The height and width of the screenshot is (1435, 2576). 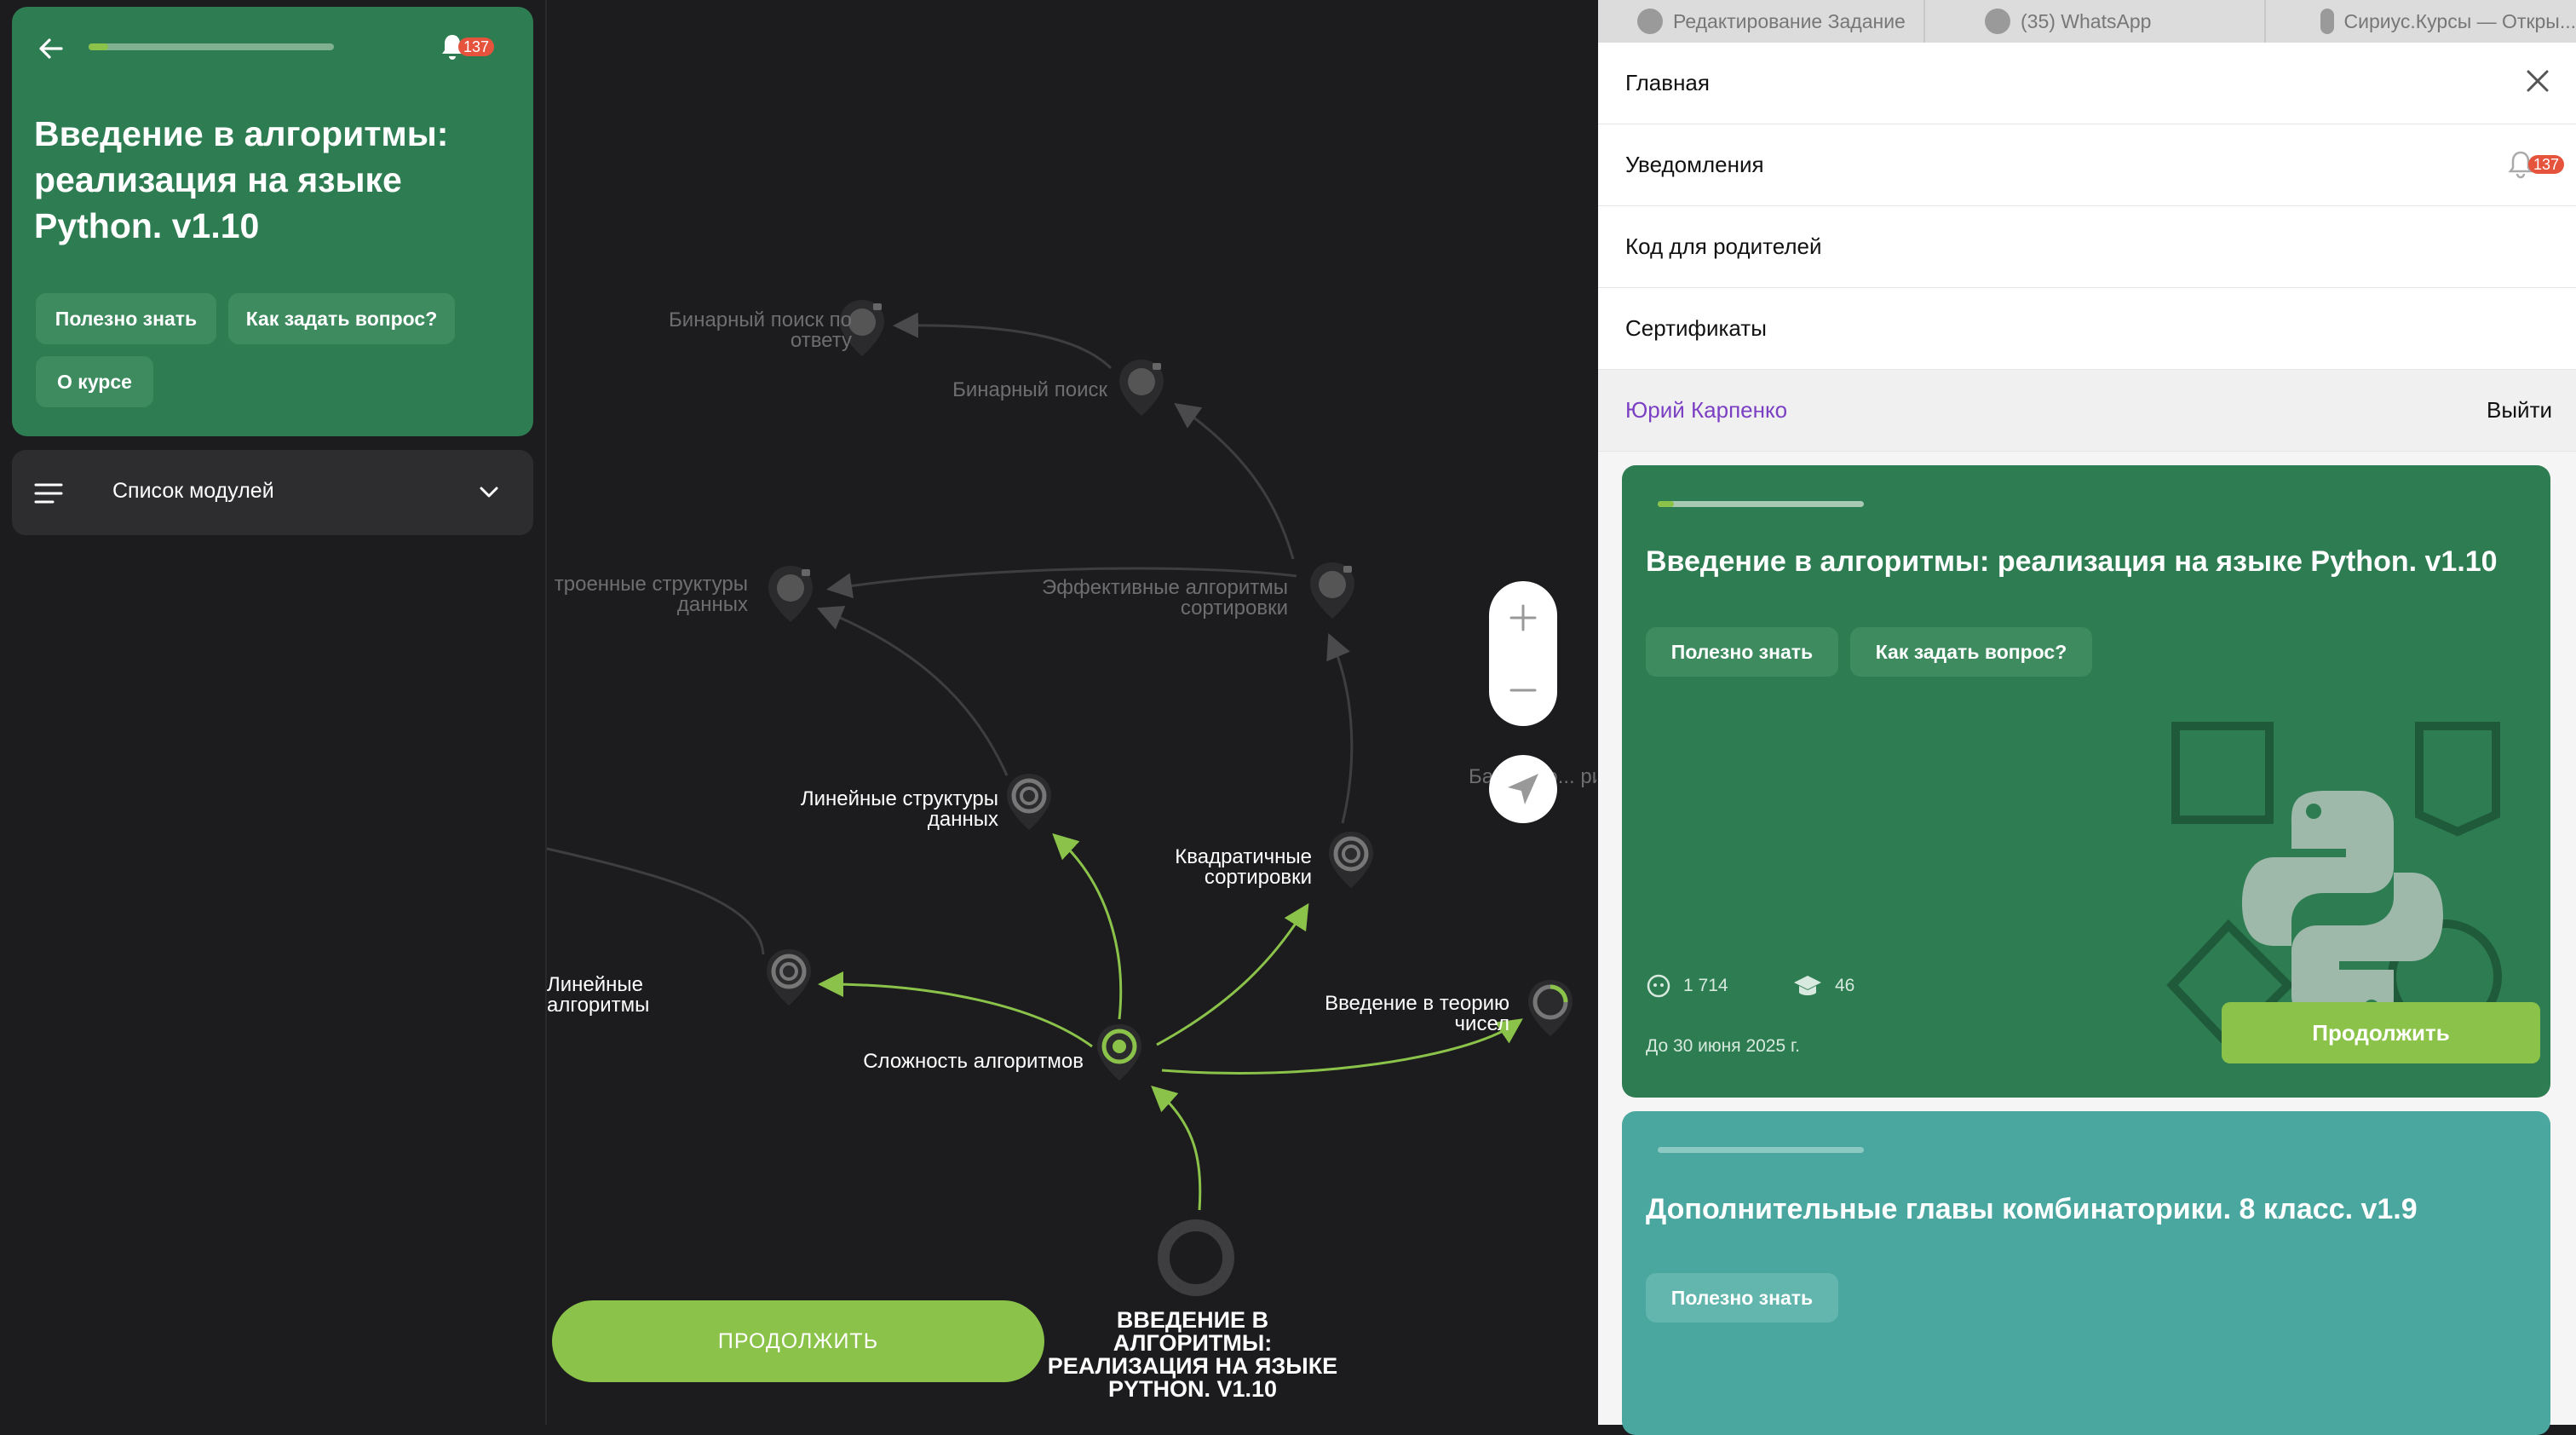 What do you see at coordinates (798, 1341) in the screenshot?
I see `continue-button: ПРОДОЛЖИТЬ` at bounding box center [798, 1341].